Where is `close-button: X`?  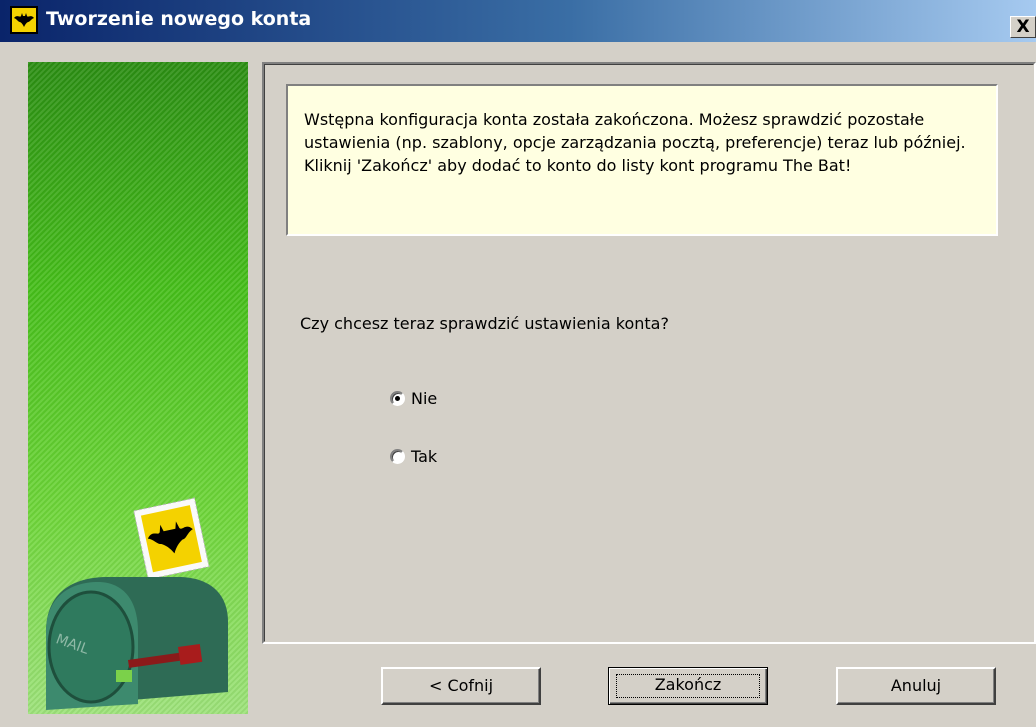
close-button: X is located at coordinates (1023, 27).